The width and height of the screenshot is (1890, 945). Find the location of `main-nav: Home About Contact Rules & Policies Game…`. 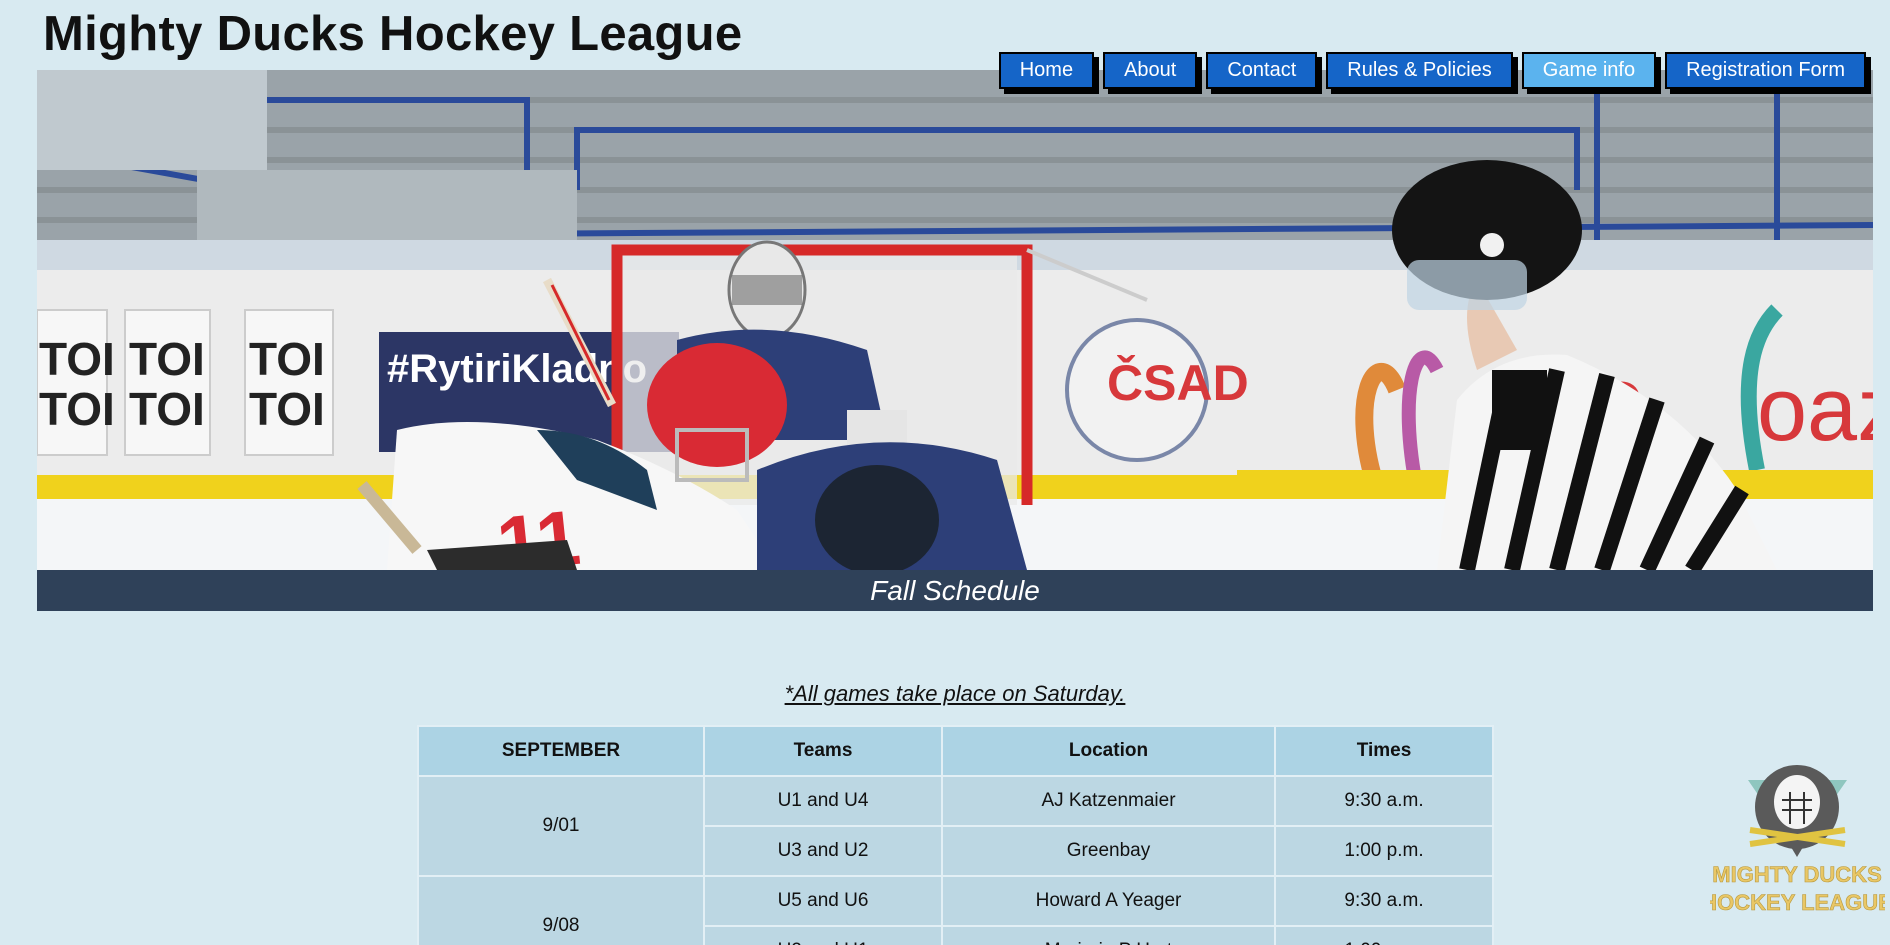

main-nav: Home About Contact Rules & Policies Game… is located at coordinates (1432, 70).